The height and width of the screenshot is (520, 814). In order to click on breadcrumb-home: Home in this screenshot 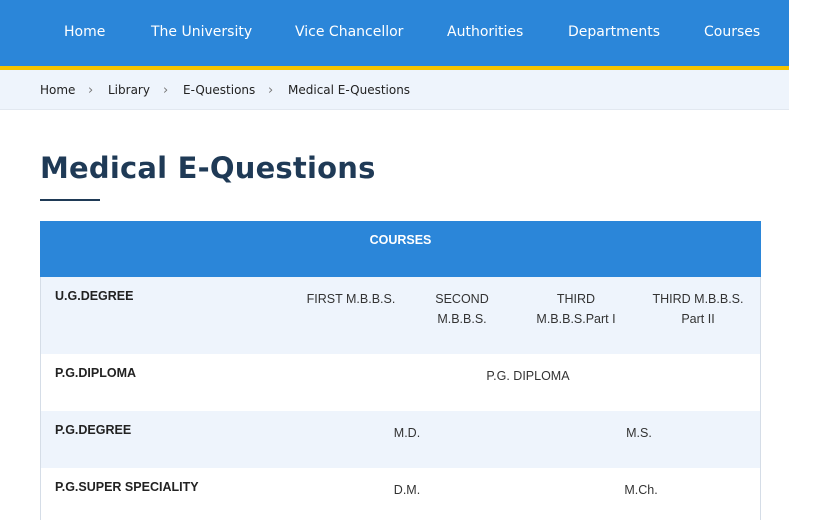, I will do `click(57, 90)`.